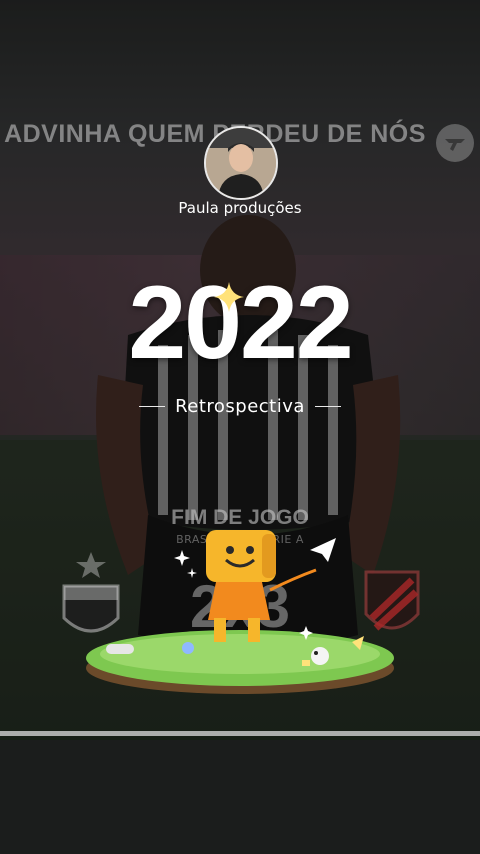 Image resolution: width=480 pixels, height=854 pixels. Describe the element at coordinates (455, 143) in the screenshot. I see `channel-logo-icon` at that location.